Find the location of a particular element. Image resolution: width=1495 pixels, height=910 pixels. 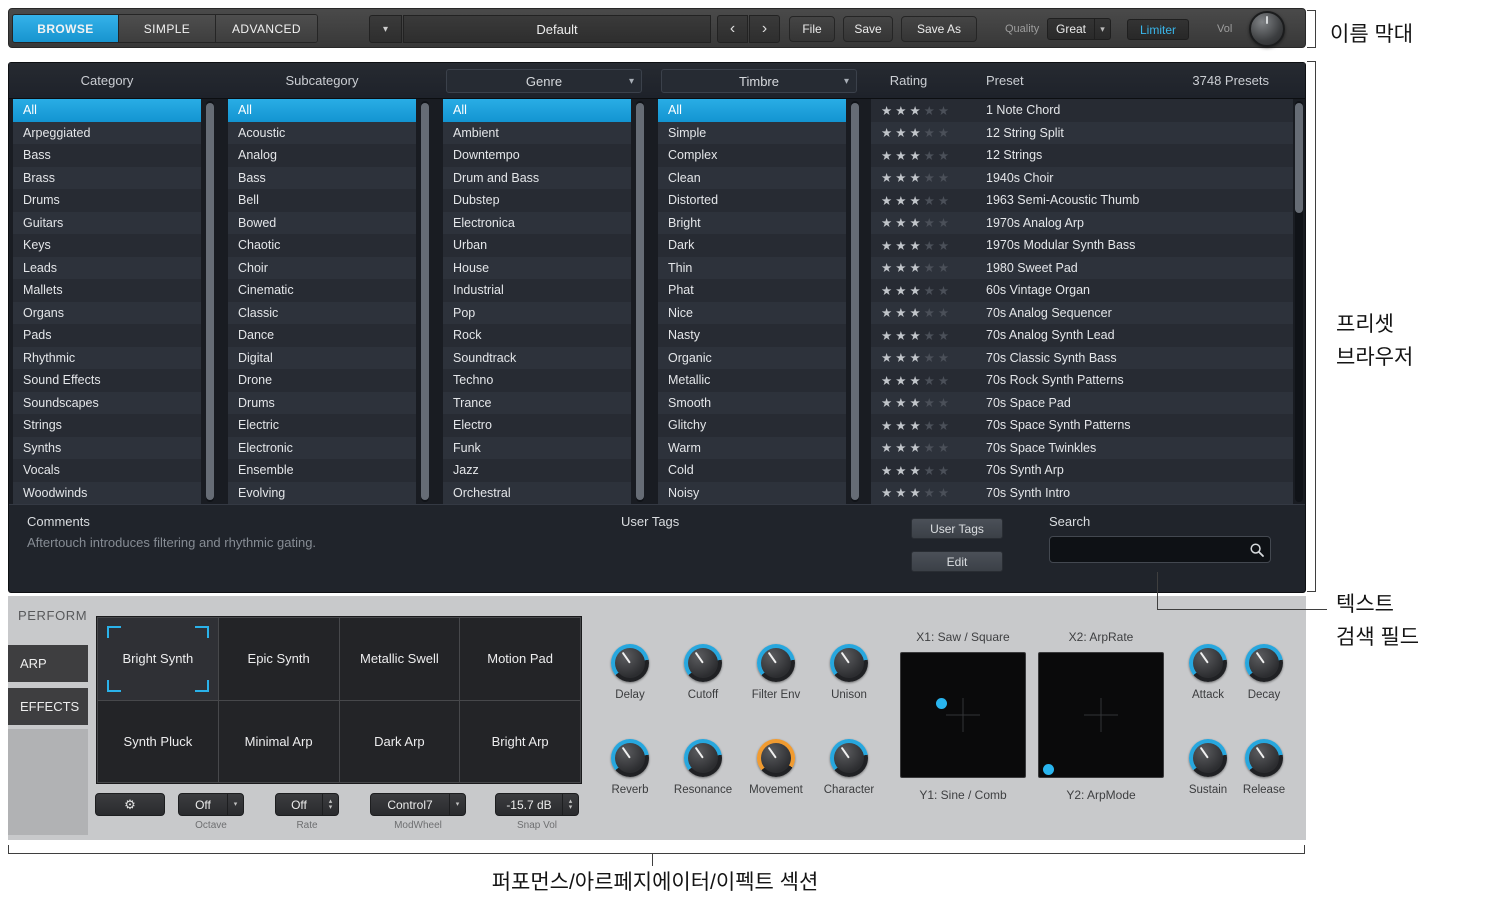

category-scrollbar is located at coordinates (210, 301).